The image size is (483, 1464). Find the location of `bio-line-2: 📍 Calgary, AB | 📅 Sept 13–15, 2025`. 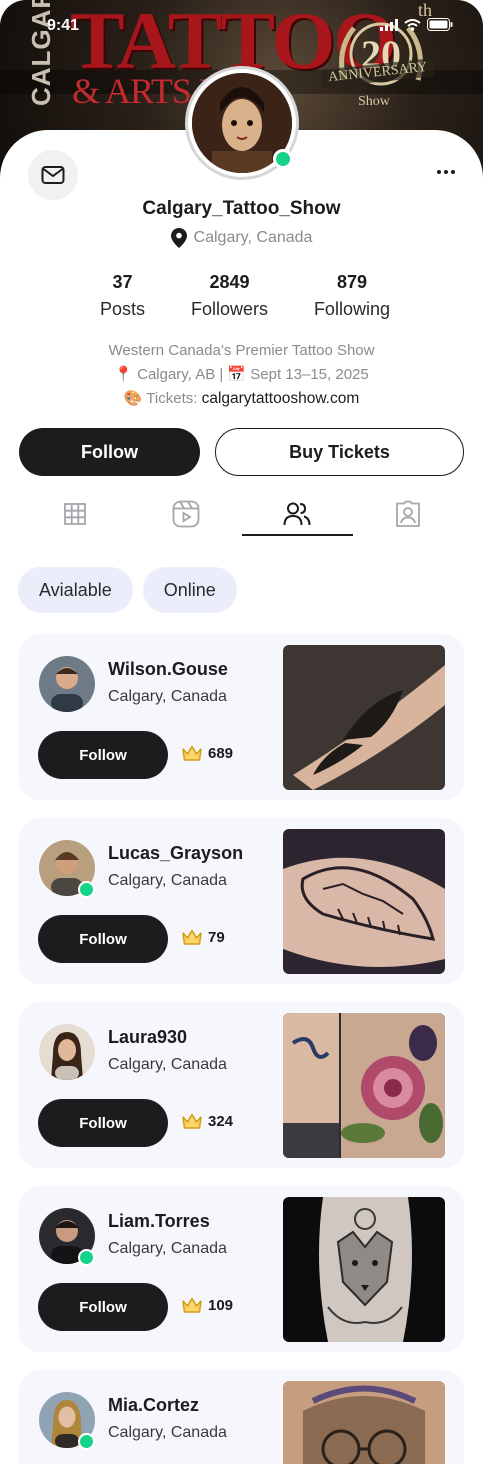

bio-line-2: 📍 Calgary, AB | 📅 Sept 13–15, 2025 is located at coordinates (241, 374).